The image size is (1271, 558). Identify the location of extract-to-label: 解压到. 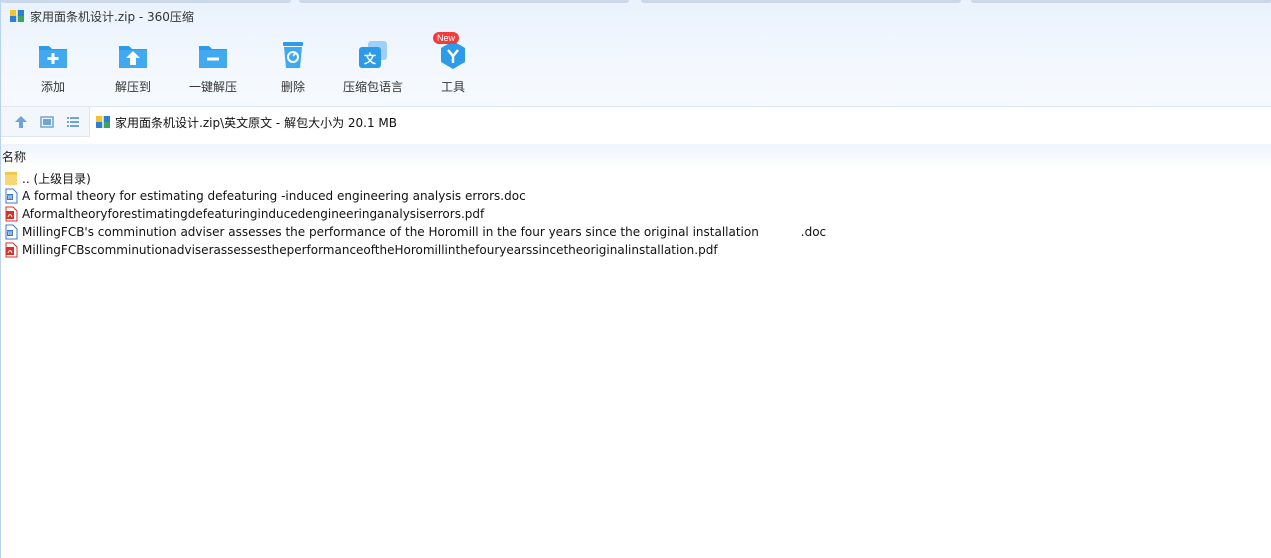
(132, 87).